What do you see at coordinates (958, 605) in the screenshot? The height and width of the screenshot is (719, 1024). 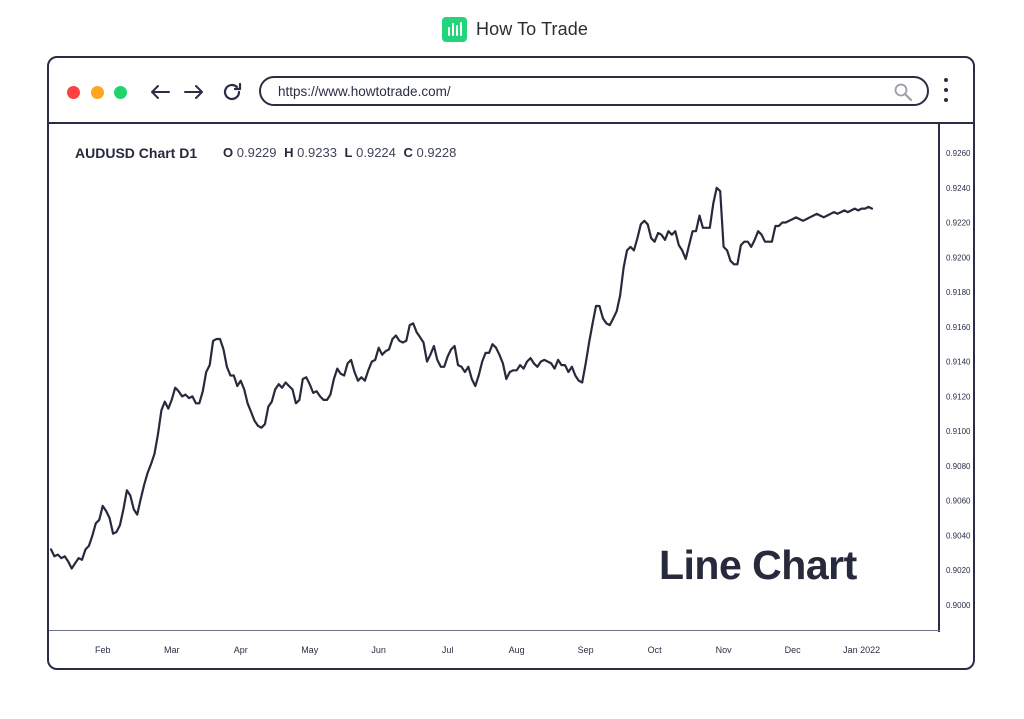 I see `y-tick-label: 0.9000` at bounding box center [958, 605].